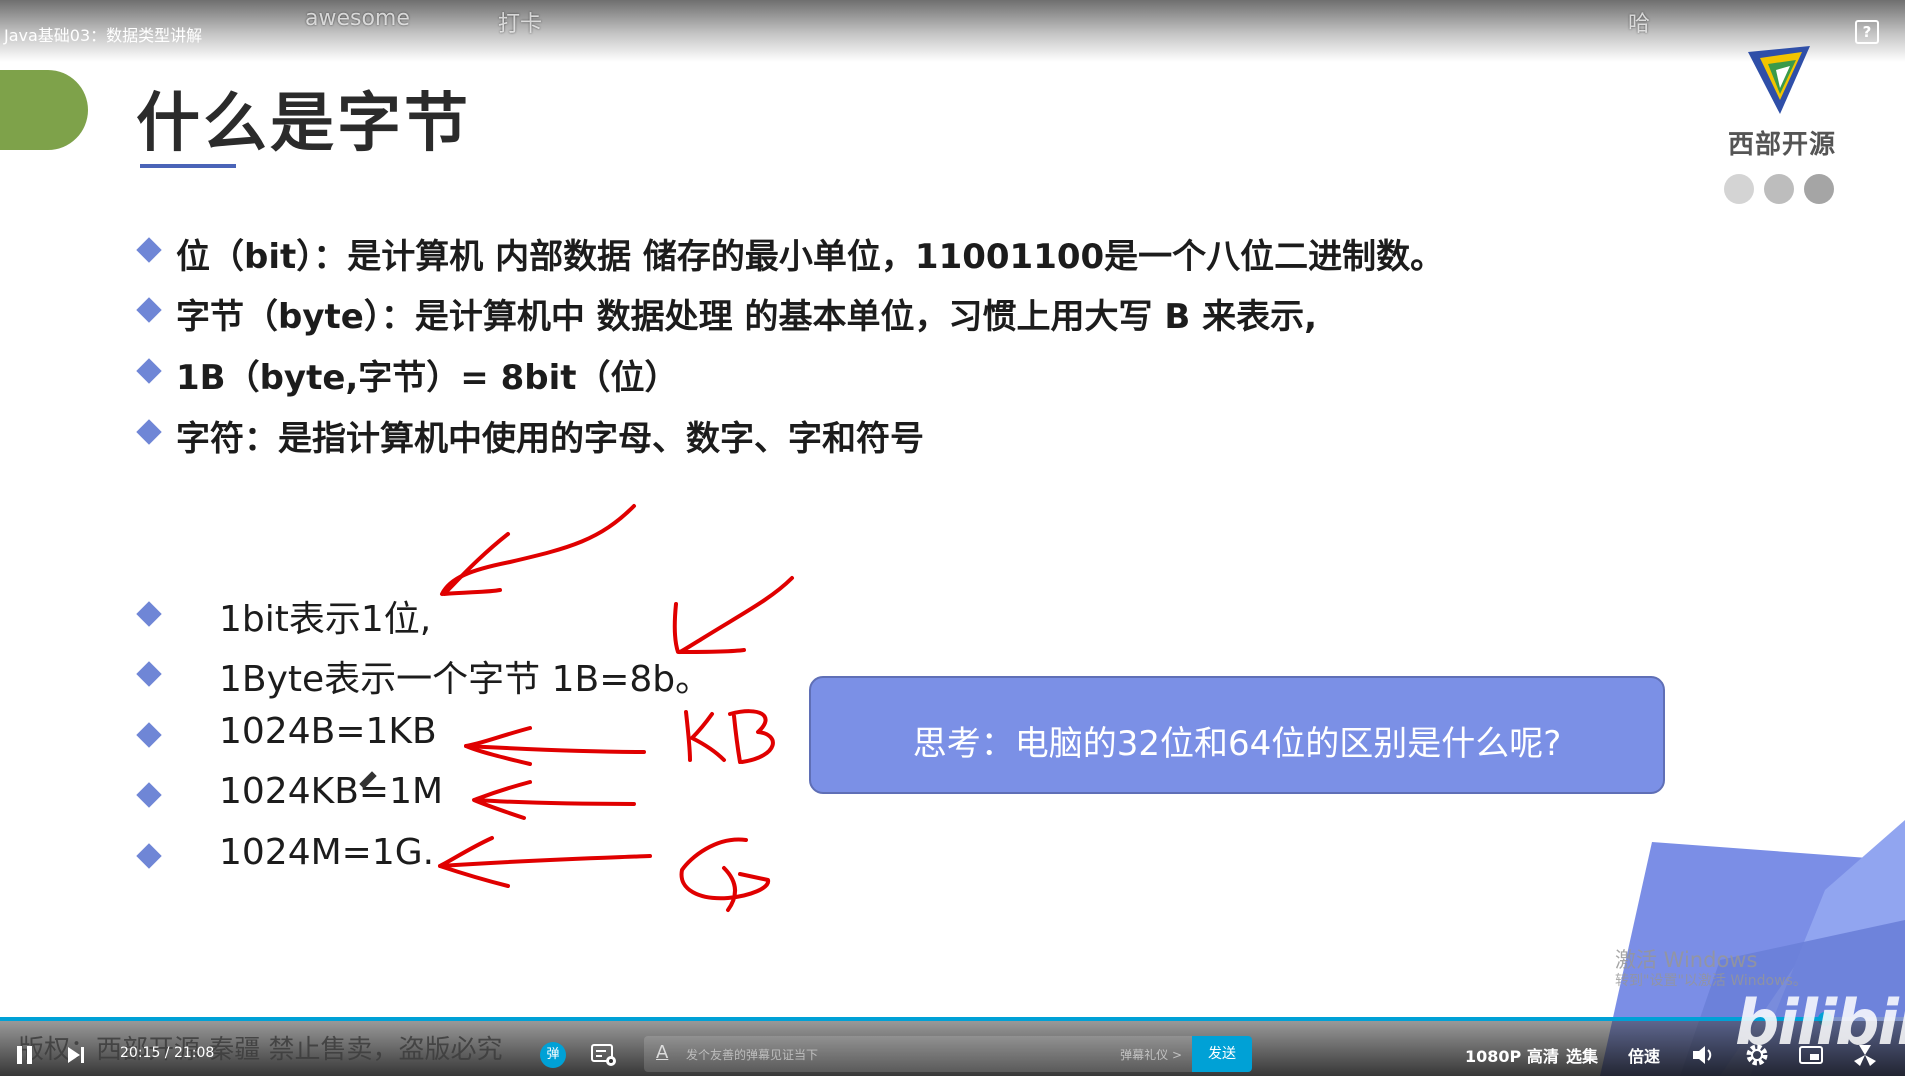  I want to click on volume-icon, so click(1703, 1055).